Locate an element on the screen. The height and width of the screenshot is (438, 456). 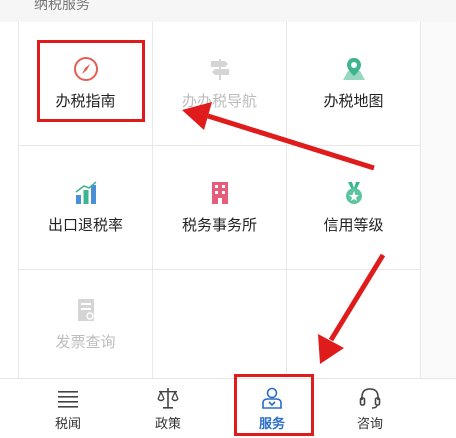
section-title: 纳税服务 is located at coordinates (62, 6).